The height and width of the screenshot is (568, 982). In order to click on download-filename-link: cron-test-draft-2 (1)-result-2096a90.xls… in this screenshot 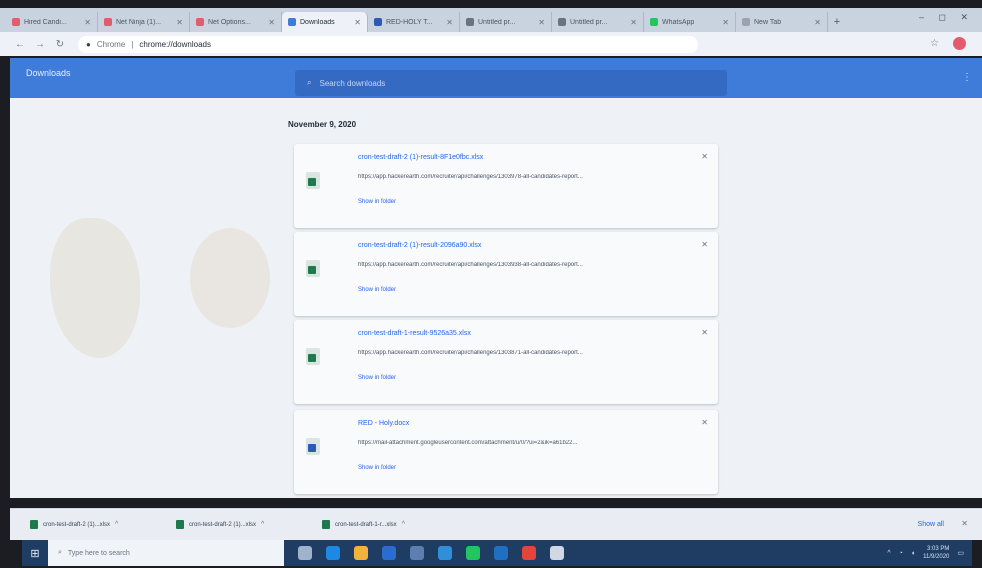, I will do `click(419, 245)`.